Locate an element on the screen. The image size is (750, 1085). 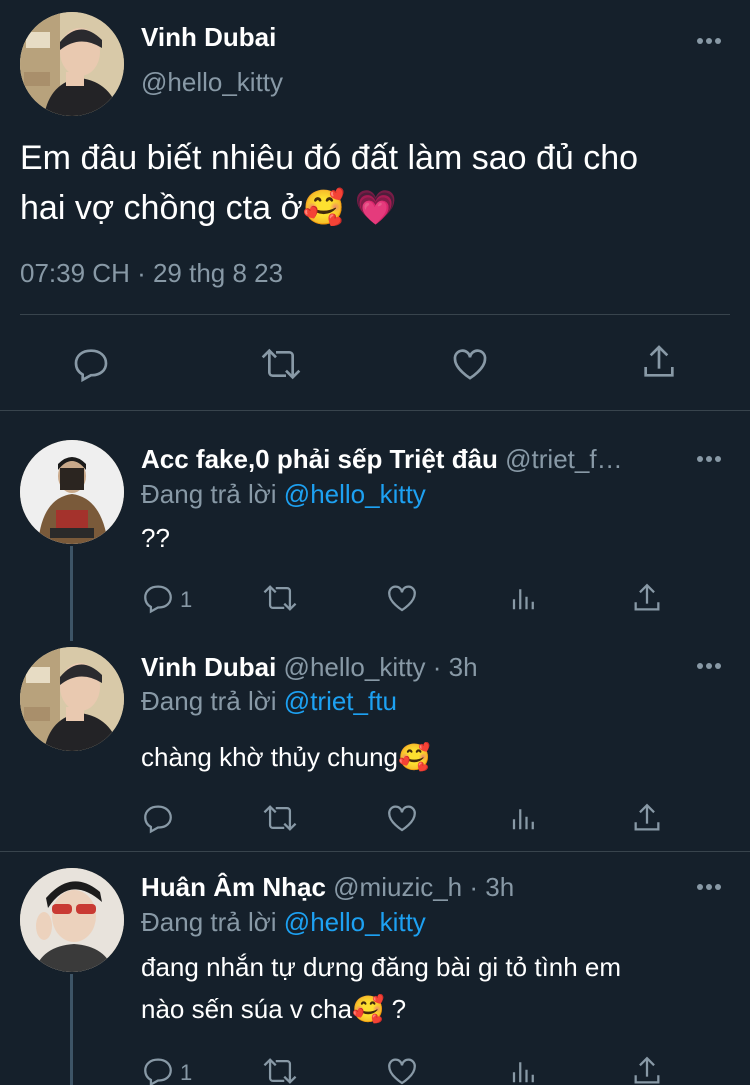
reply-text: ?? is located at coordinates (155, 538).